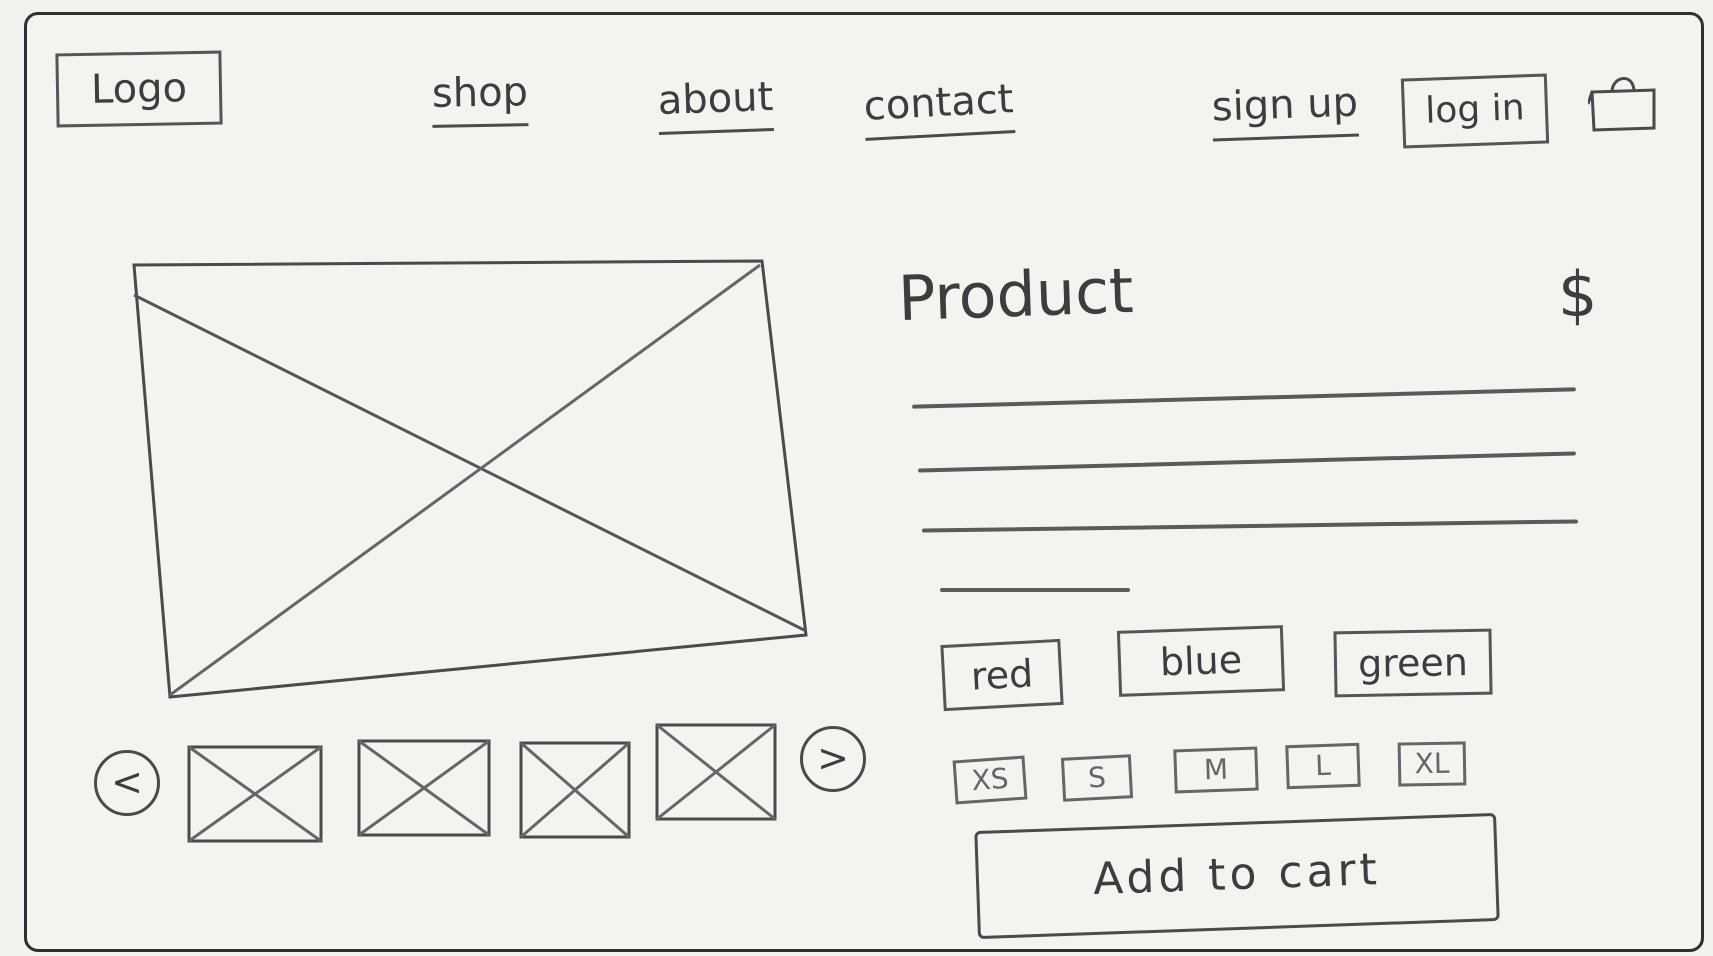 Image resolution: width=1713 pixels, height=956 pixels. Describe the element at coordinates (1413, 663) in the screenshot. I see `color-option-green: green` at that location.